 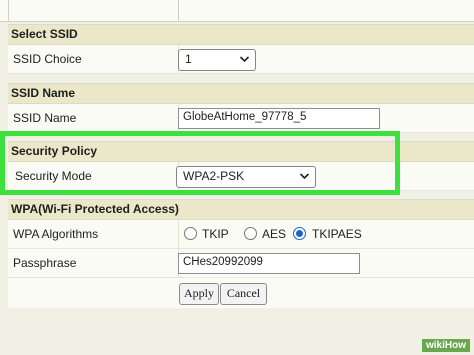 I want to click on ssid-choice-row: SSID Choice 1, so click(x=241, y=59).